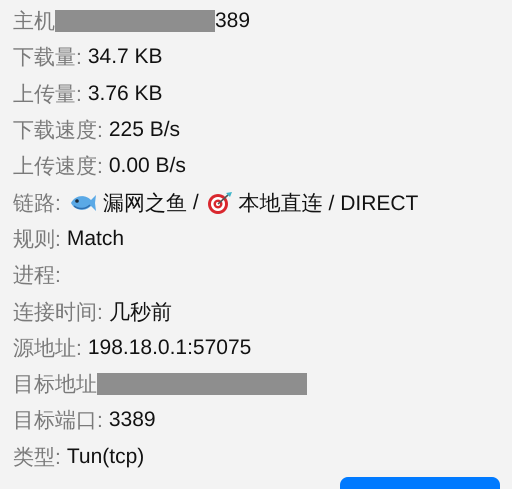  I want to click on dartboard-icon, so click(219, 202).